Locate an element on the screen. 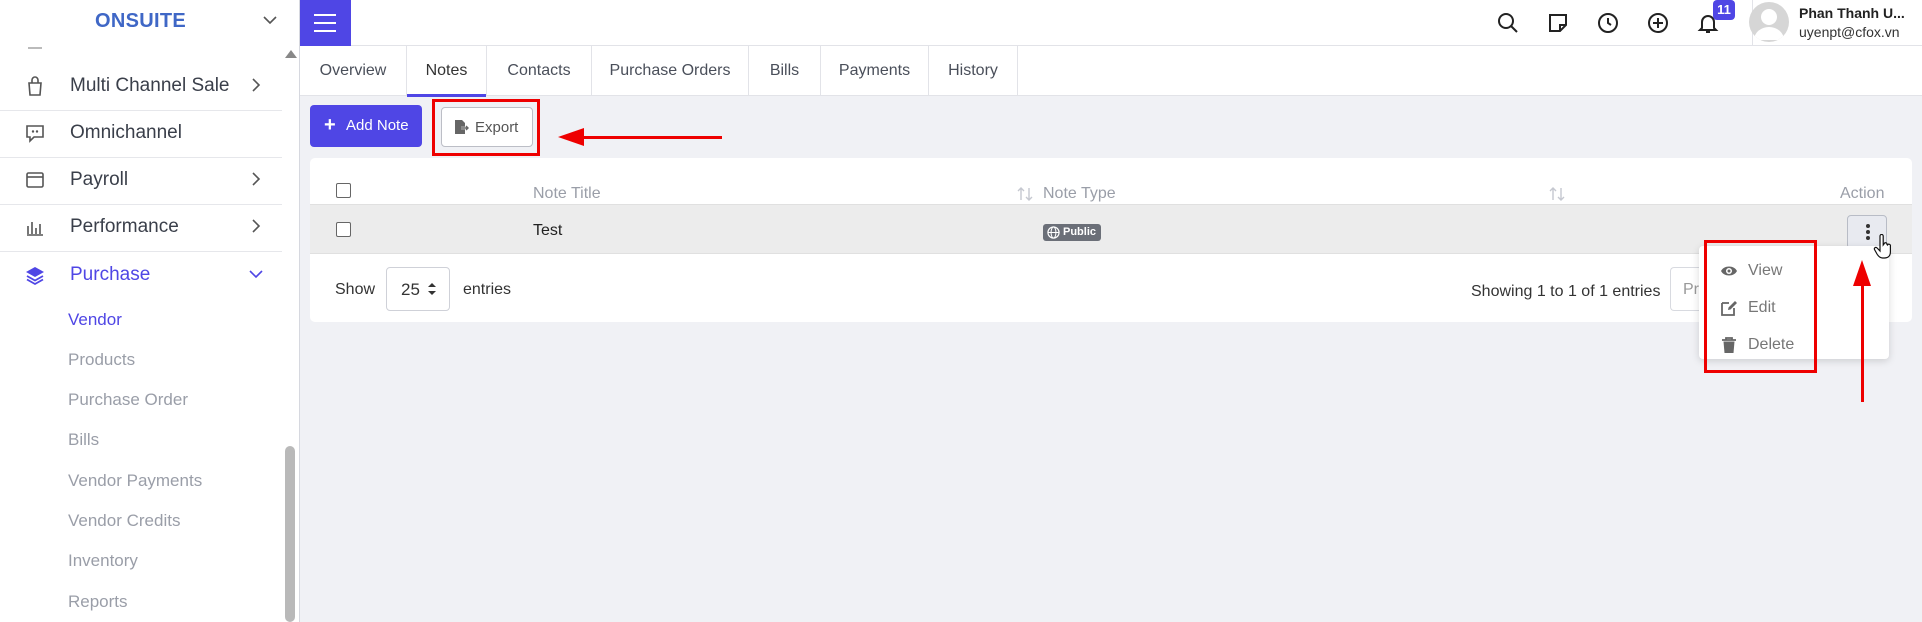 Image resolution: width=1922 pixels, height=622 pixels. select-arrows-icon is located at coordinates (432, 289).